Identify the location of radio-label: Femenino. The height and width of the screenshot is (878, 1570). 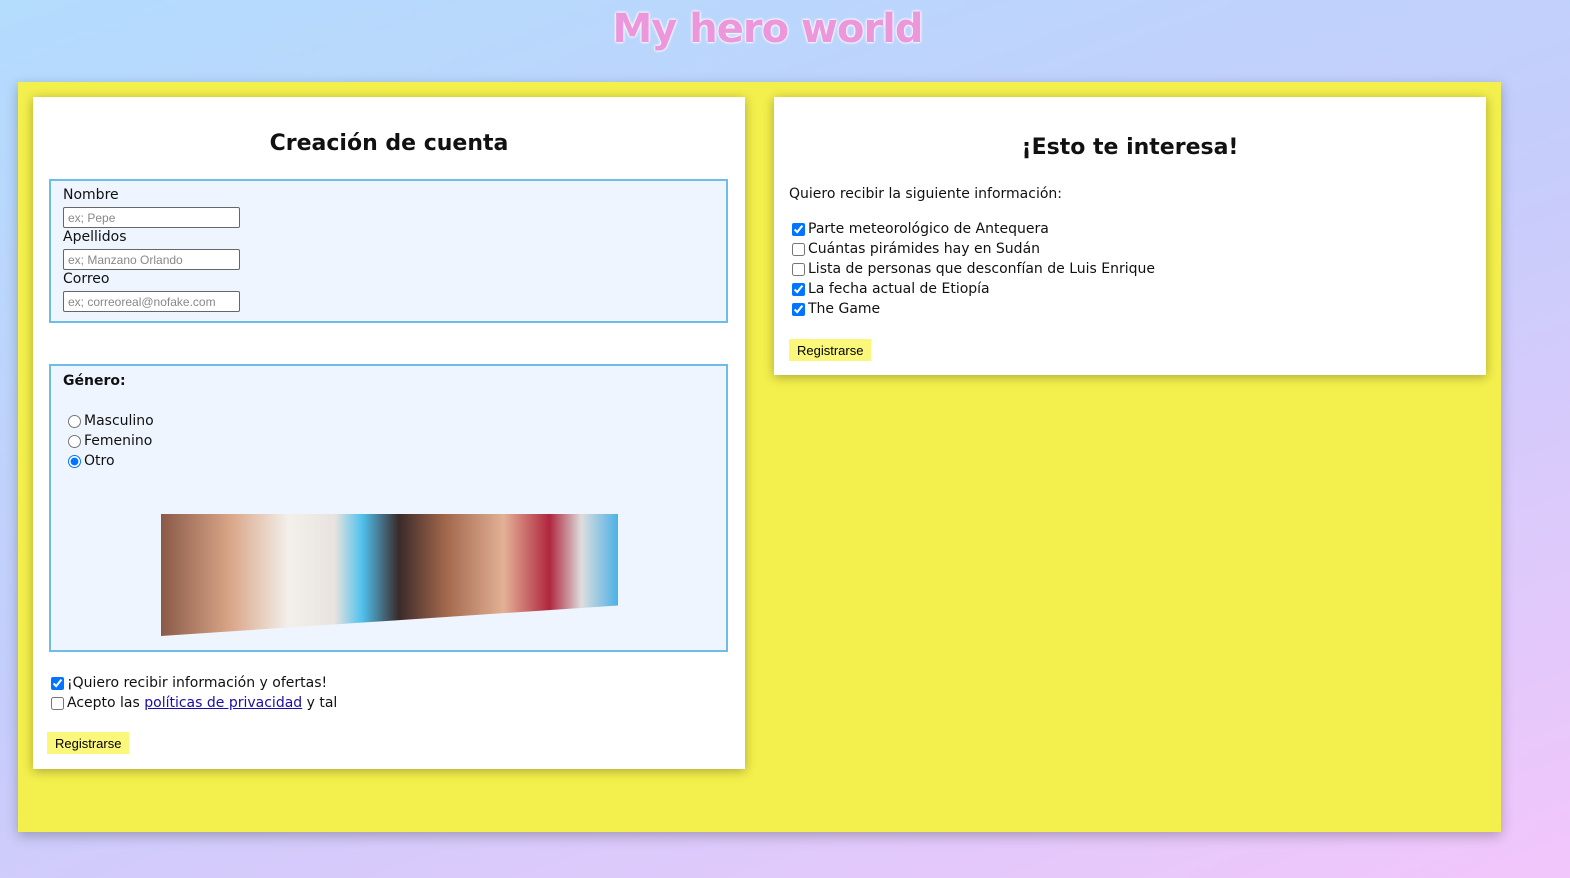
(118, 441).